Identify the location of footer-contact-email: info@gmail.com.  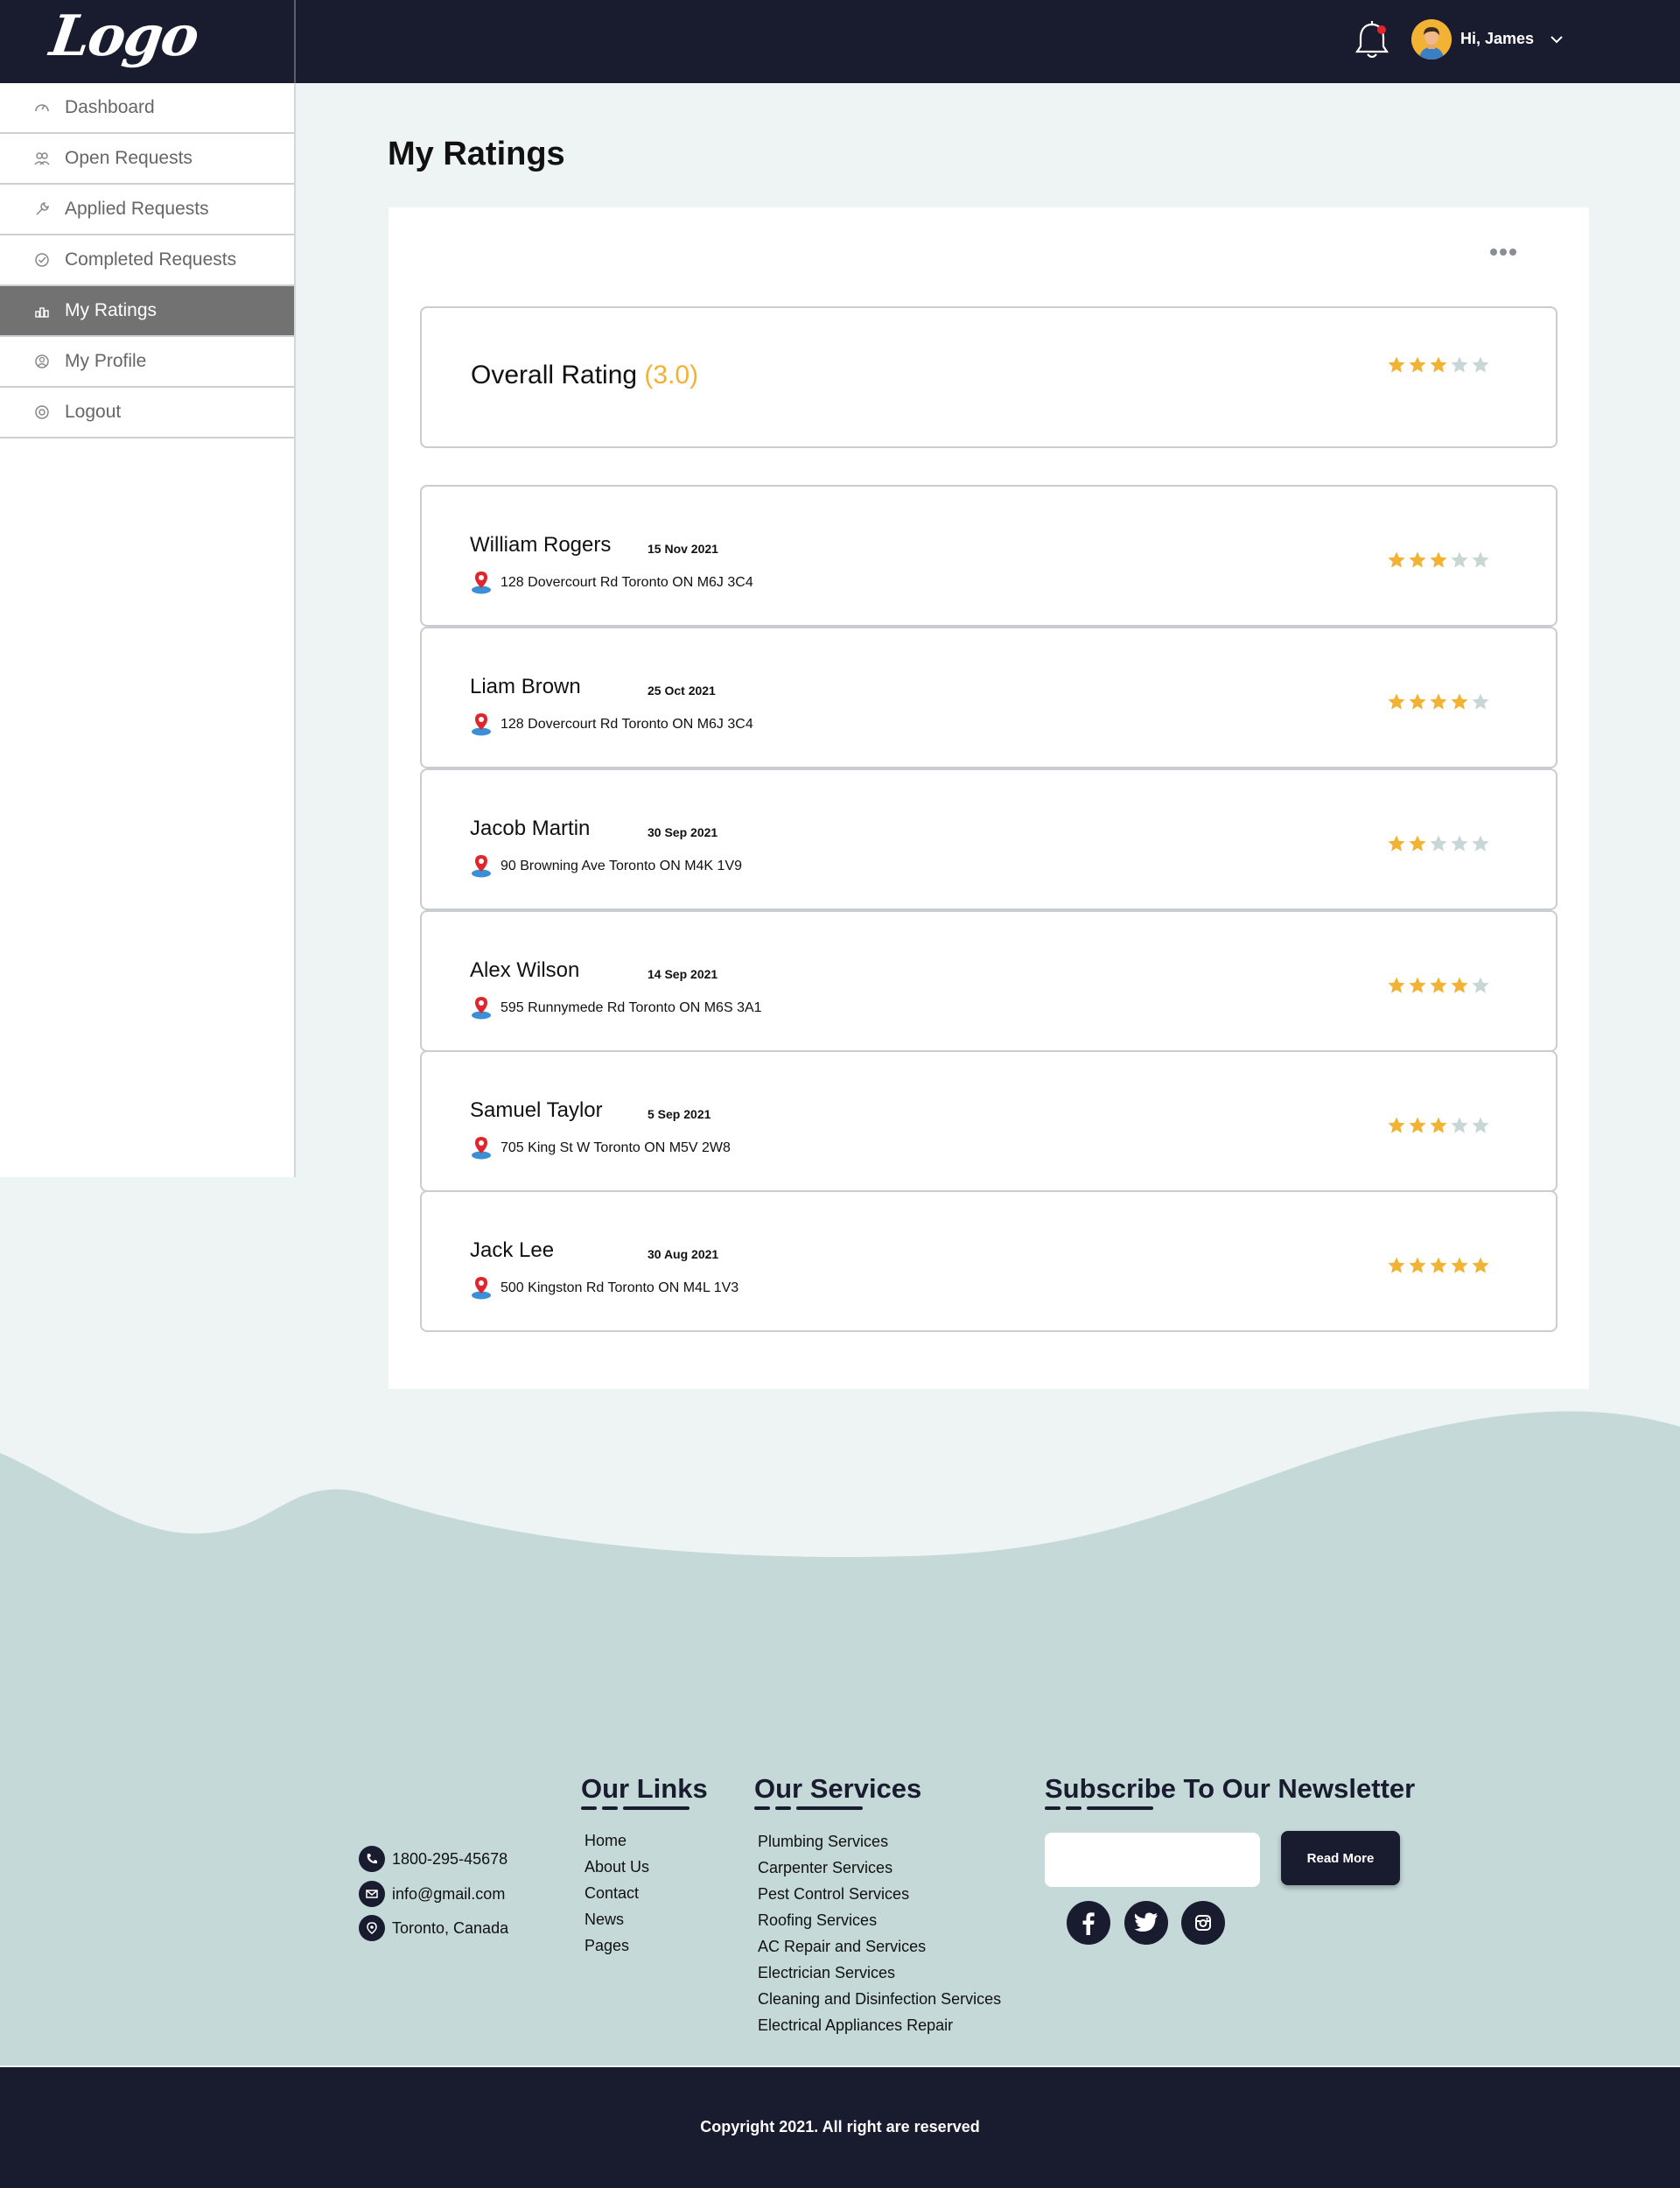
(432, 1894).